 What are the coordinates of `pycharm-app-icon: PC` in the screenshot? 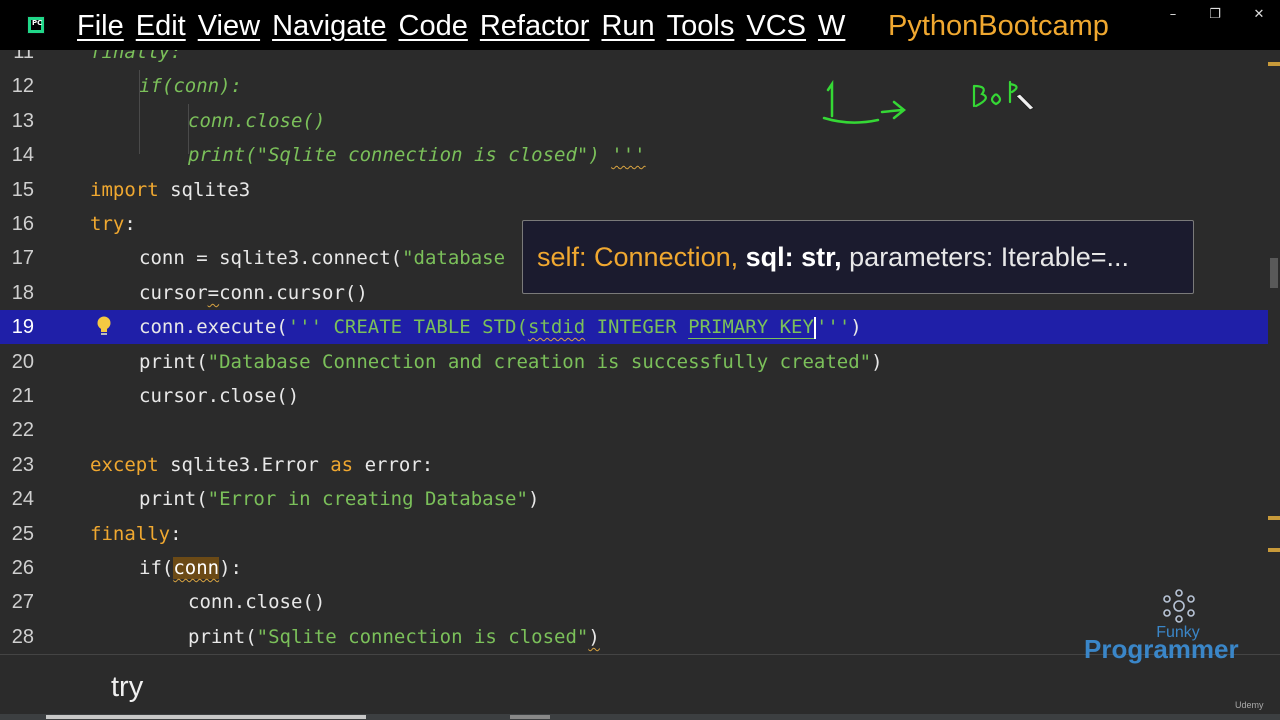 It's located at (36, 25).